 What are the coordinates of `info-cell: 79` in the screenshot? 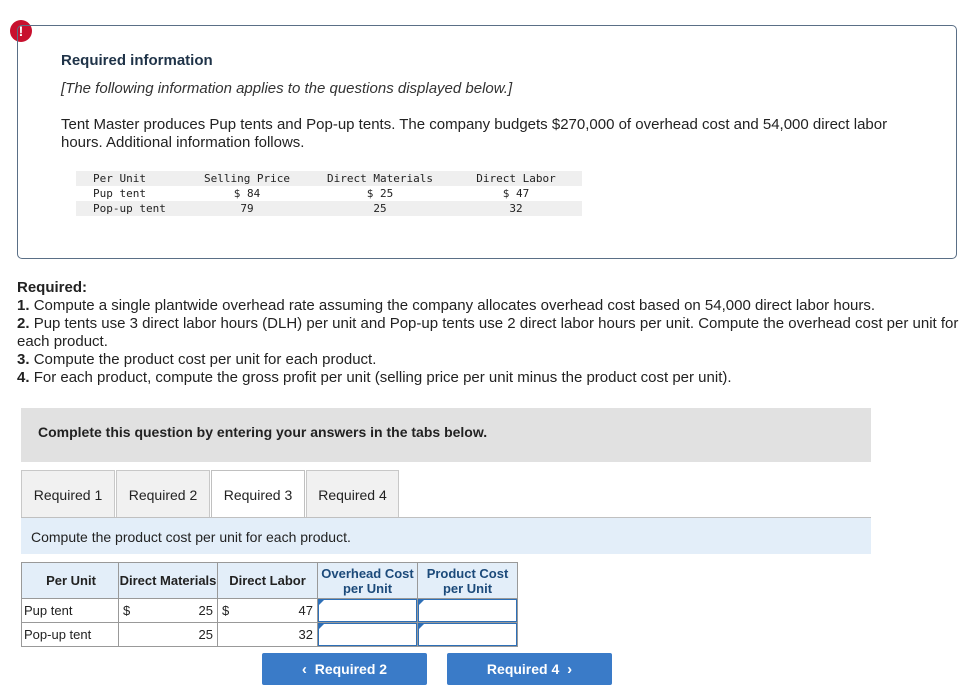 It's located at (247, 208).